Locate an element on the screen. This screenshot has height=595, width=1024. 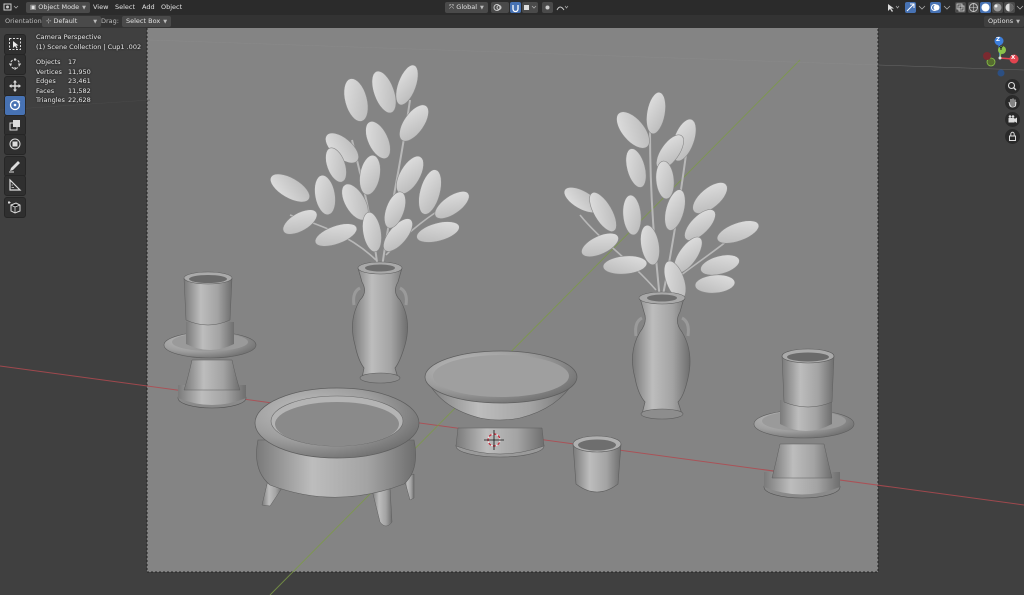
stat-label: Objects is located at coordinates (48, 62).